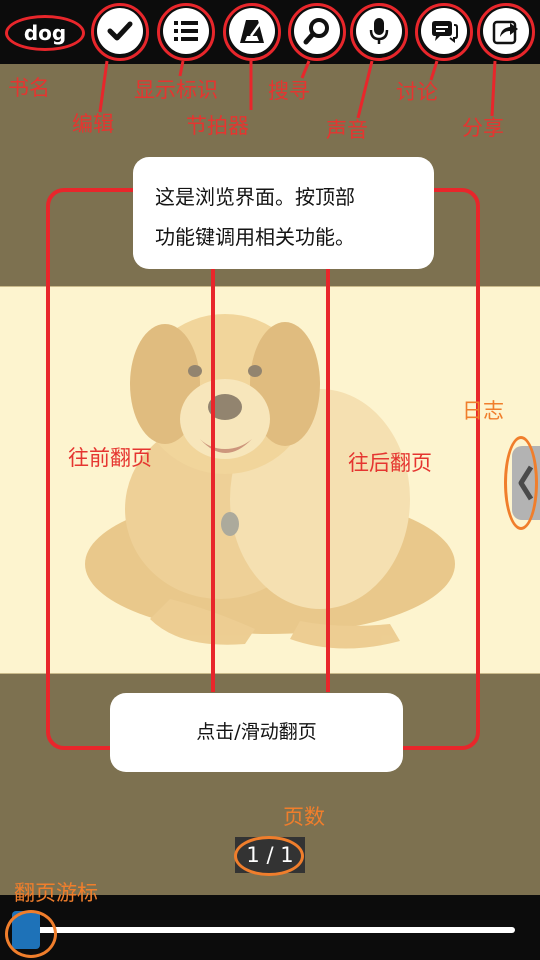  I want to click on discuss-button, so click(444, 31).